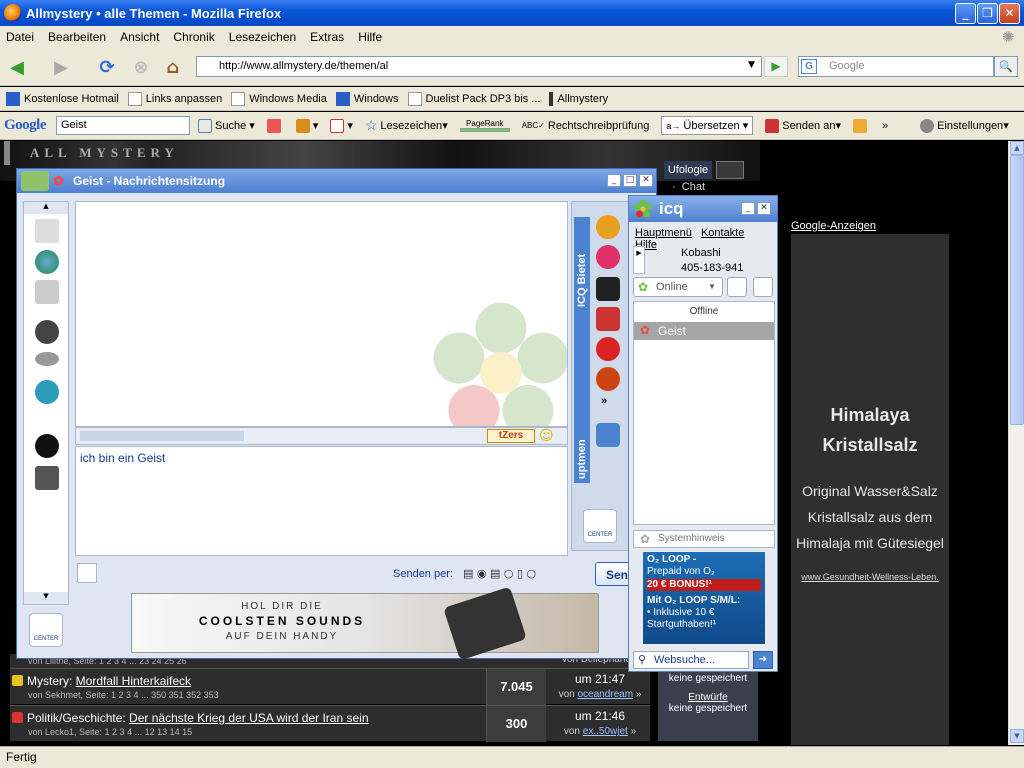 This screenshot has height=768, width=1024. Describe the element at coordinates (47, 292) in the screenshot. I see `chat-bubble-icon` at that location.